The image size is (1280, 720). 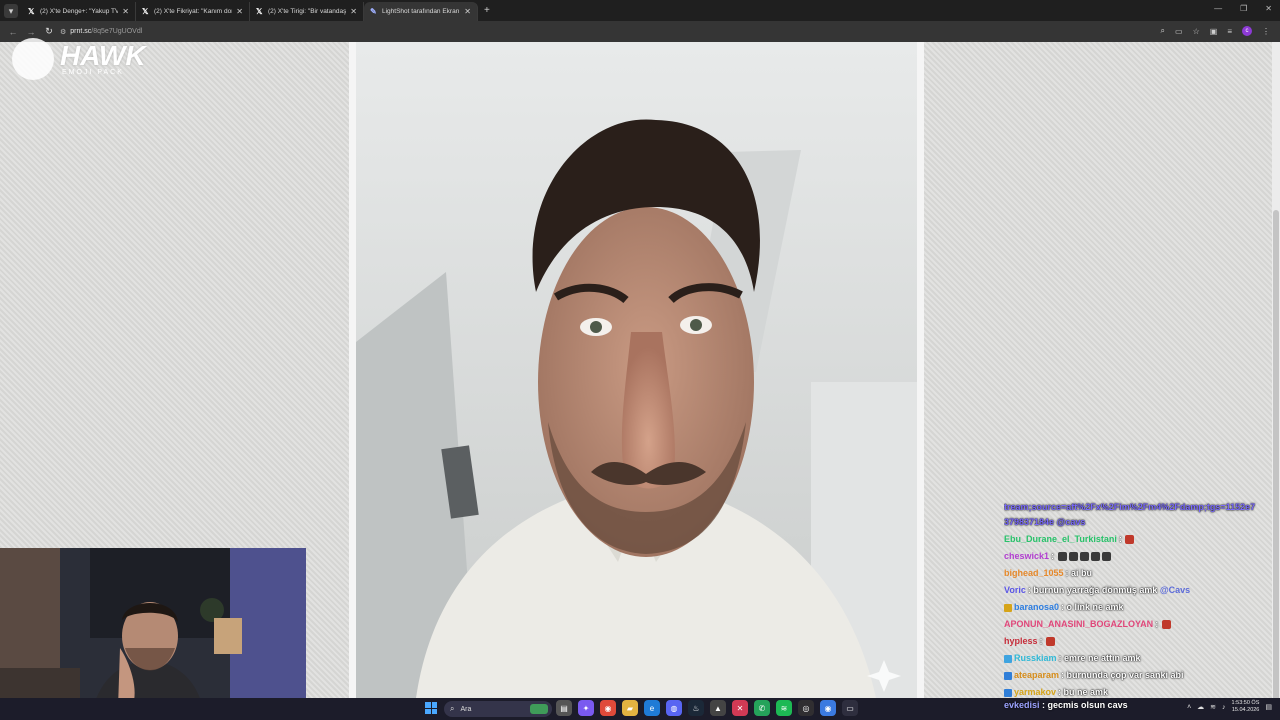 I want to click on wifi-icon: ≋, so click(x=1213, y=707).